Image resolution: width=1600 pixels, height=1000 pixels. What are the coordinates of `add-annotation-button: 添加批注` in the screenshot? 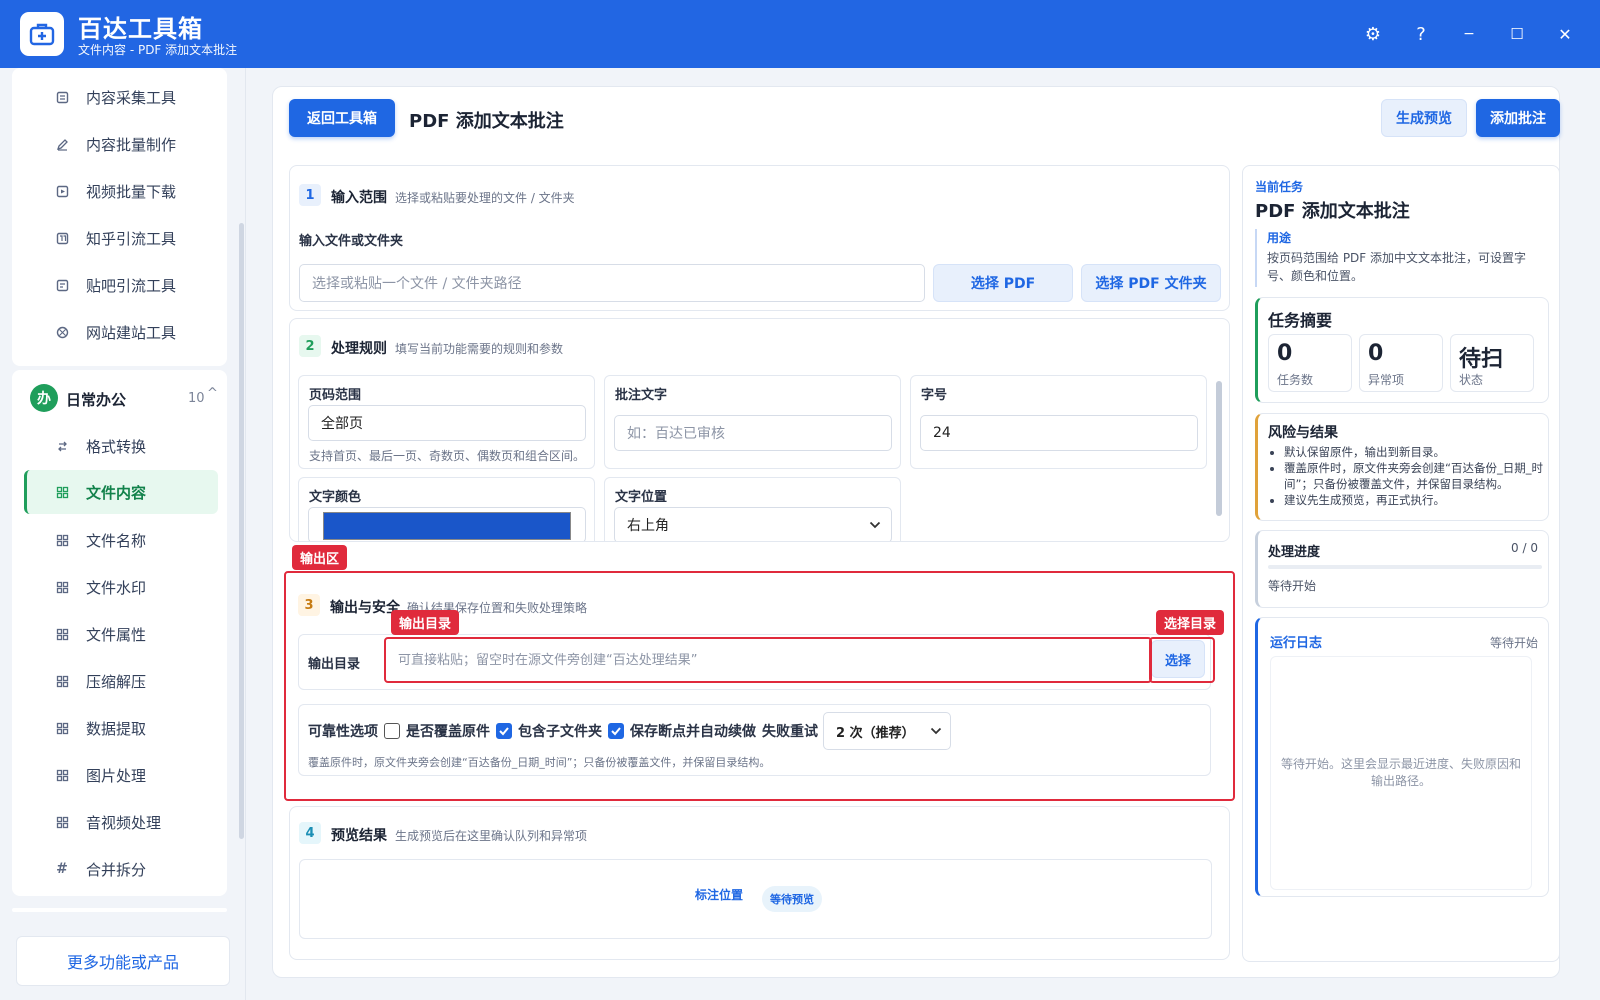 It's located at (1518, 118).